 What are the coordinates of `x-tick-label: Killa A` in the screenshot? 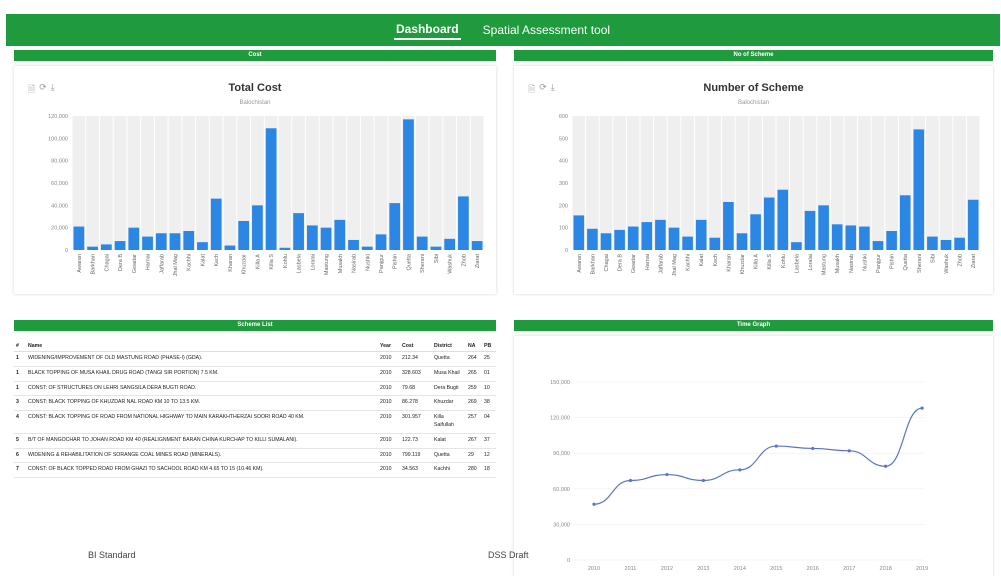 It's located at (258, 262).